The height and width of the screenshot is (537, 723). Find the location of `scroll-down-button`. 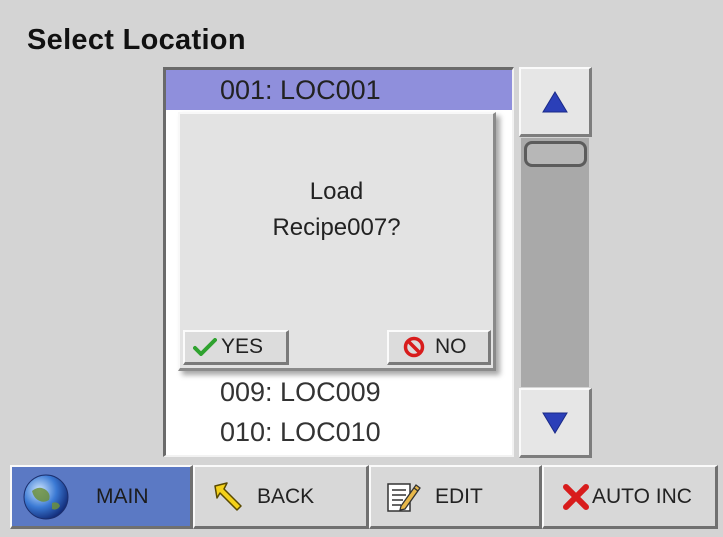

scroll-down-button is located at coordinates (555, 423).